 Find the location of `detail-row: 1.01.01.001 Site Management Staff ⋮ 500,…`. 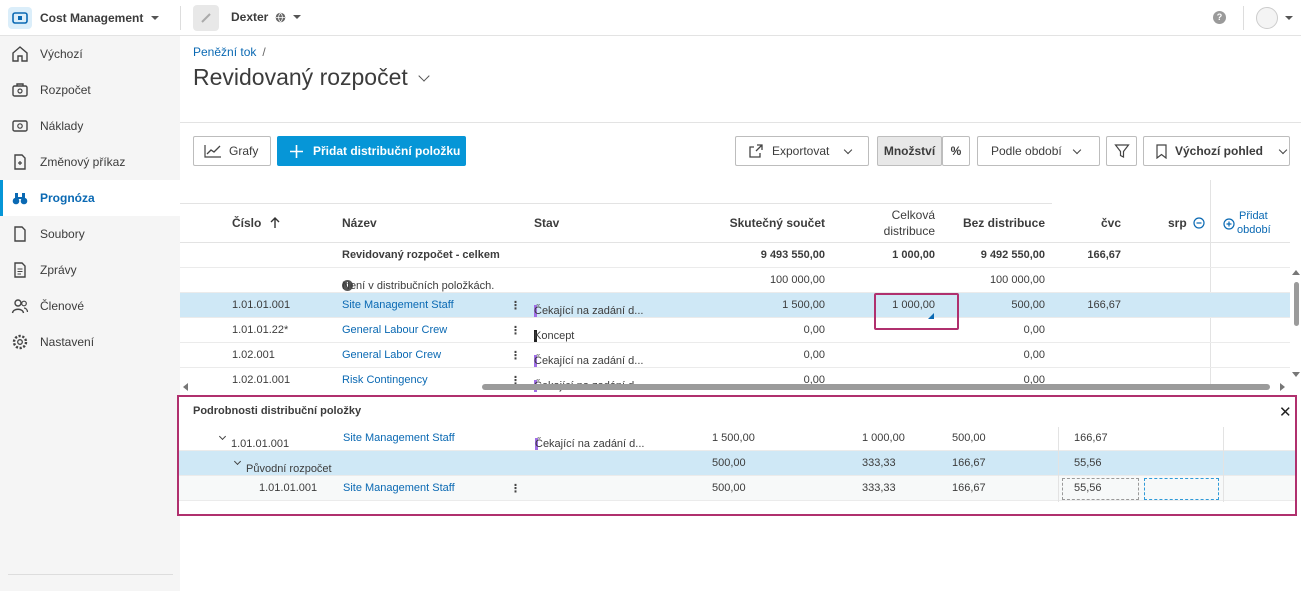

detail-row: 1.01.01.001 Site Management Staff ⋮ 500,… is located at coordinates (737, 488).